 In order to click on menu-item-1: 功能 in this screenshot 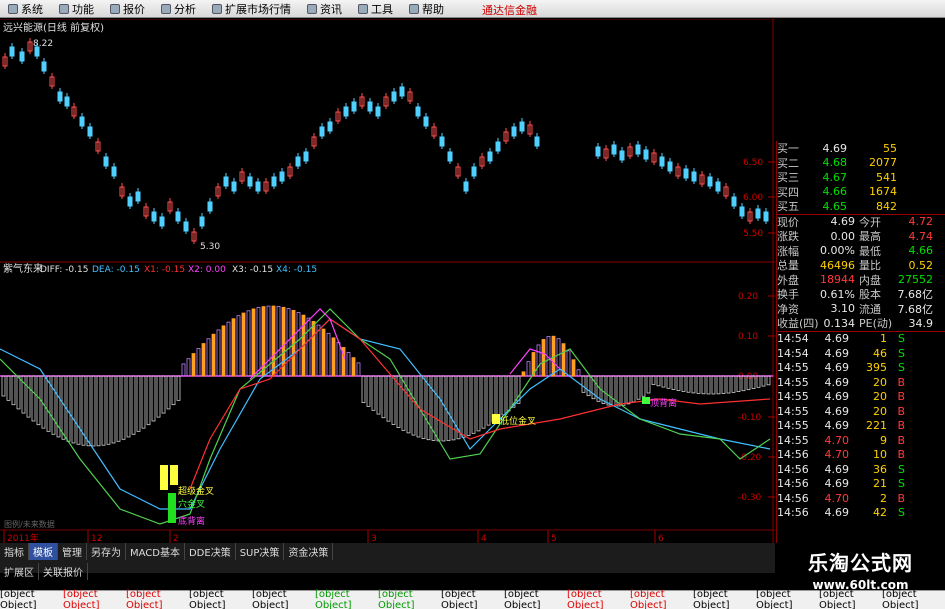, I will do `click(76, 9)`.